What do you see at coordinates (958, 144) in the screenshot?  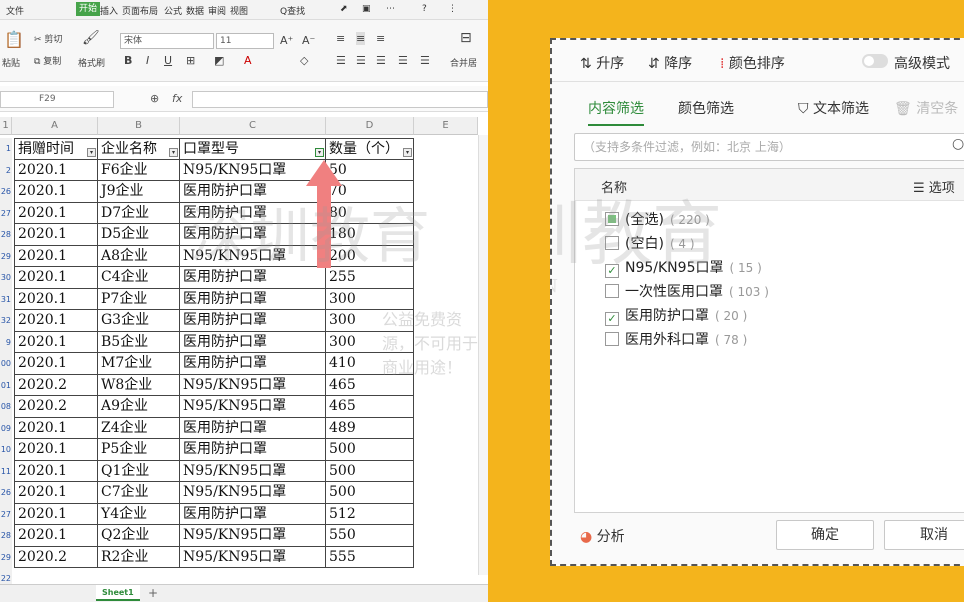 I see `search-icon: ○` at bounding box center [958, 144].